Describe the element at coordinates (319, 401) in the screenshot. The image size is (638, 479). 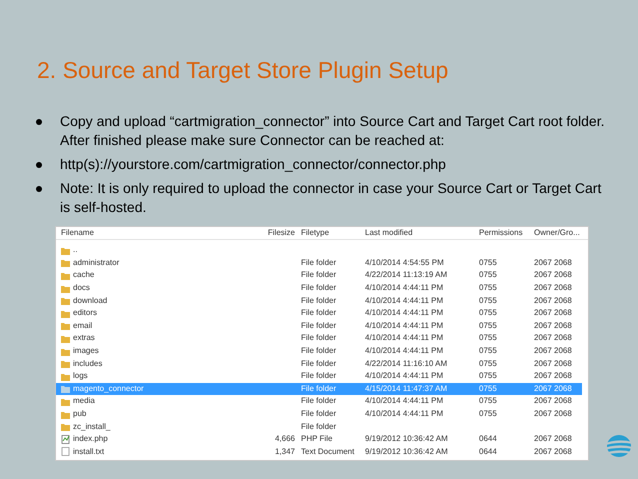
I see `file-row: media File folder 4/10/2014 4:44:11 PM 0755 2067 2068` at that location.